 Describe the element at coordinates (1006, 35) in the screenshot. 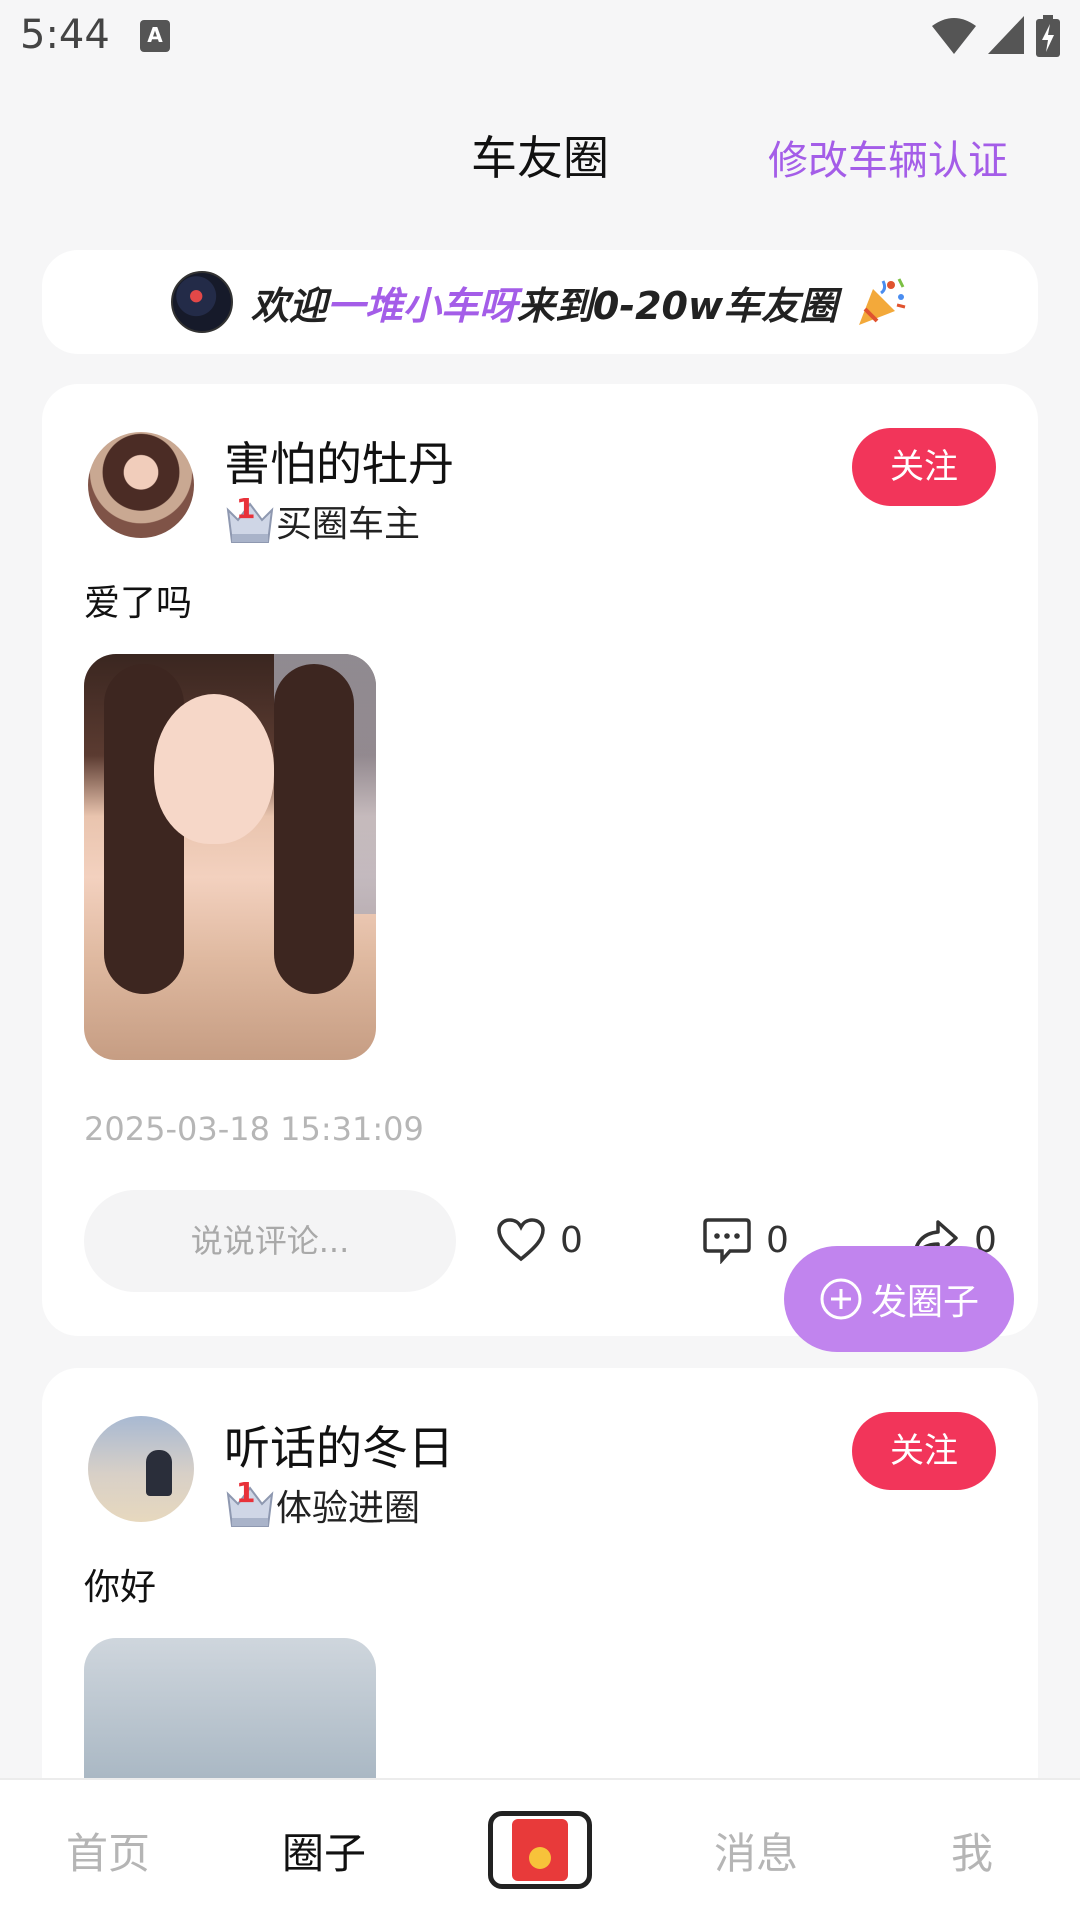

I see `signal-icon` at that location.